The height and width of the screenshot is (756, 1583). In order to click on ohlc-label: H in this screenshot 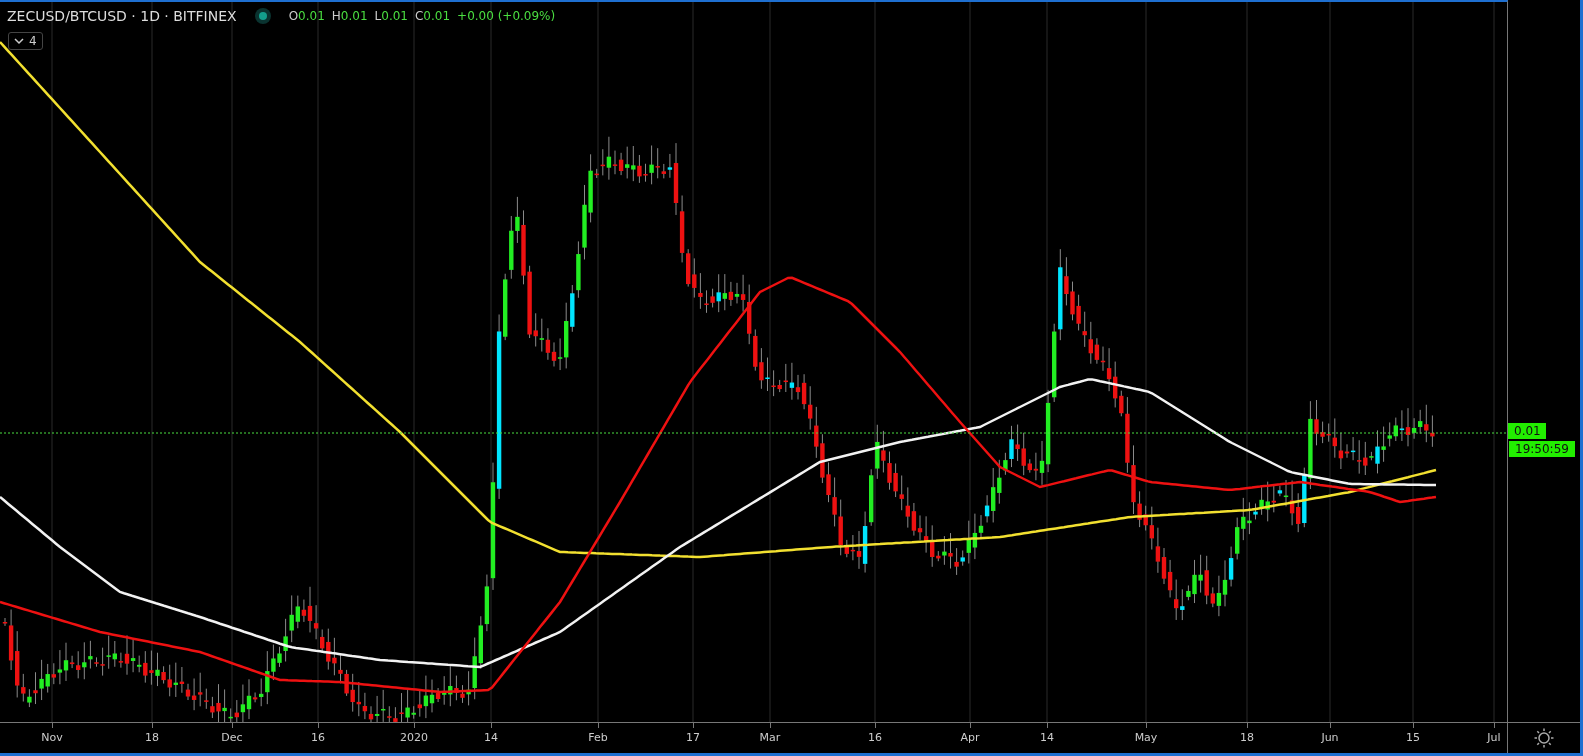, I will do `click(336, 16)`.